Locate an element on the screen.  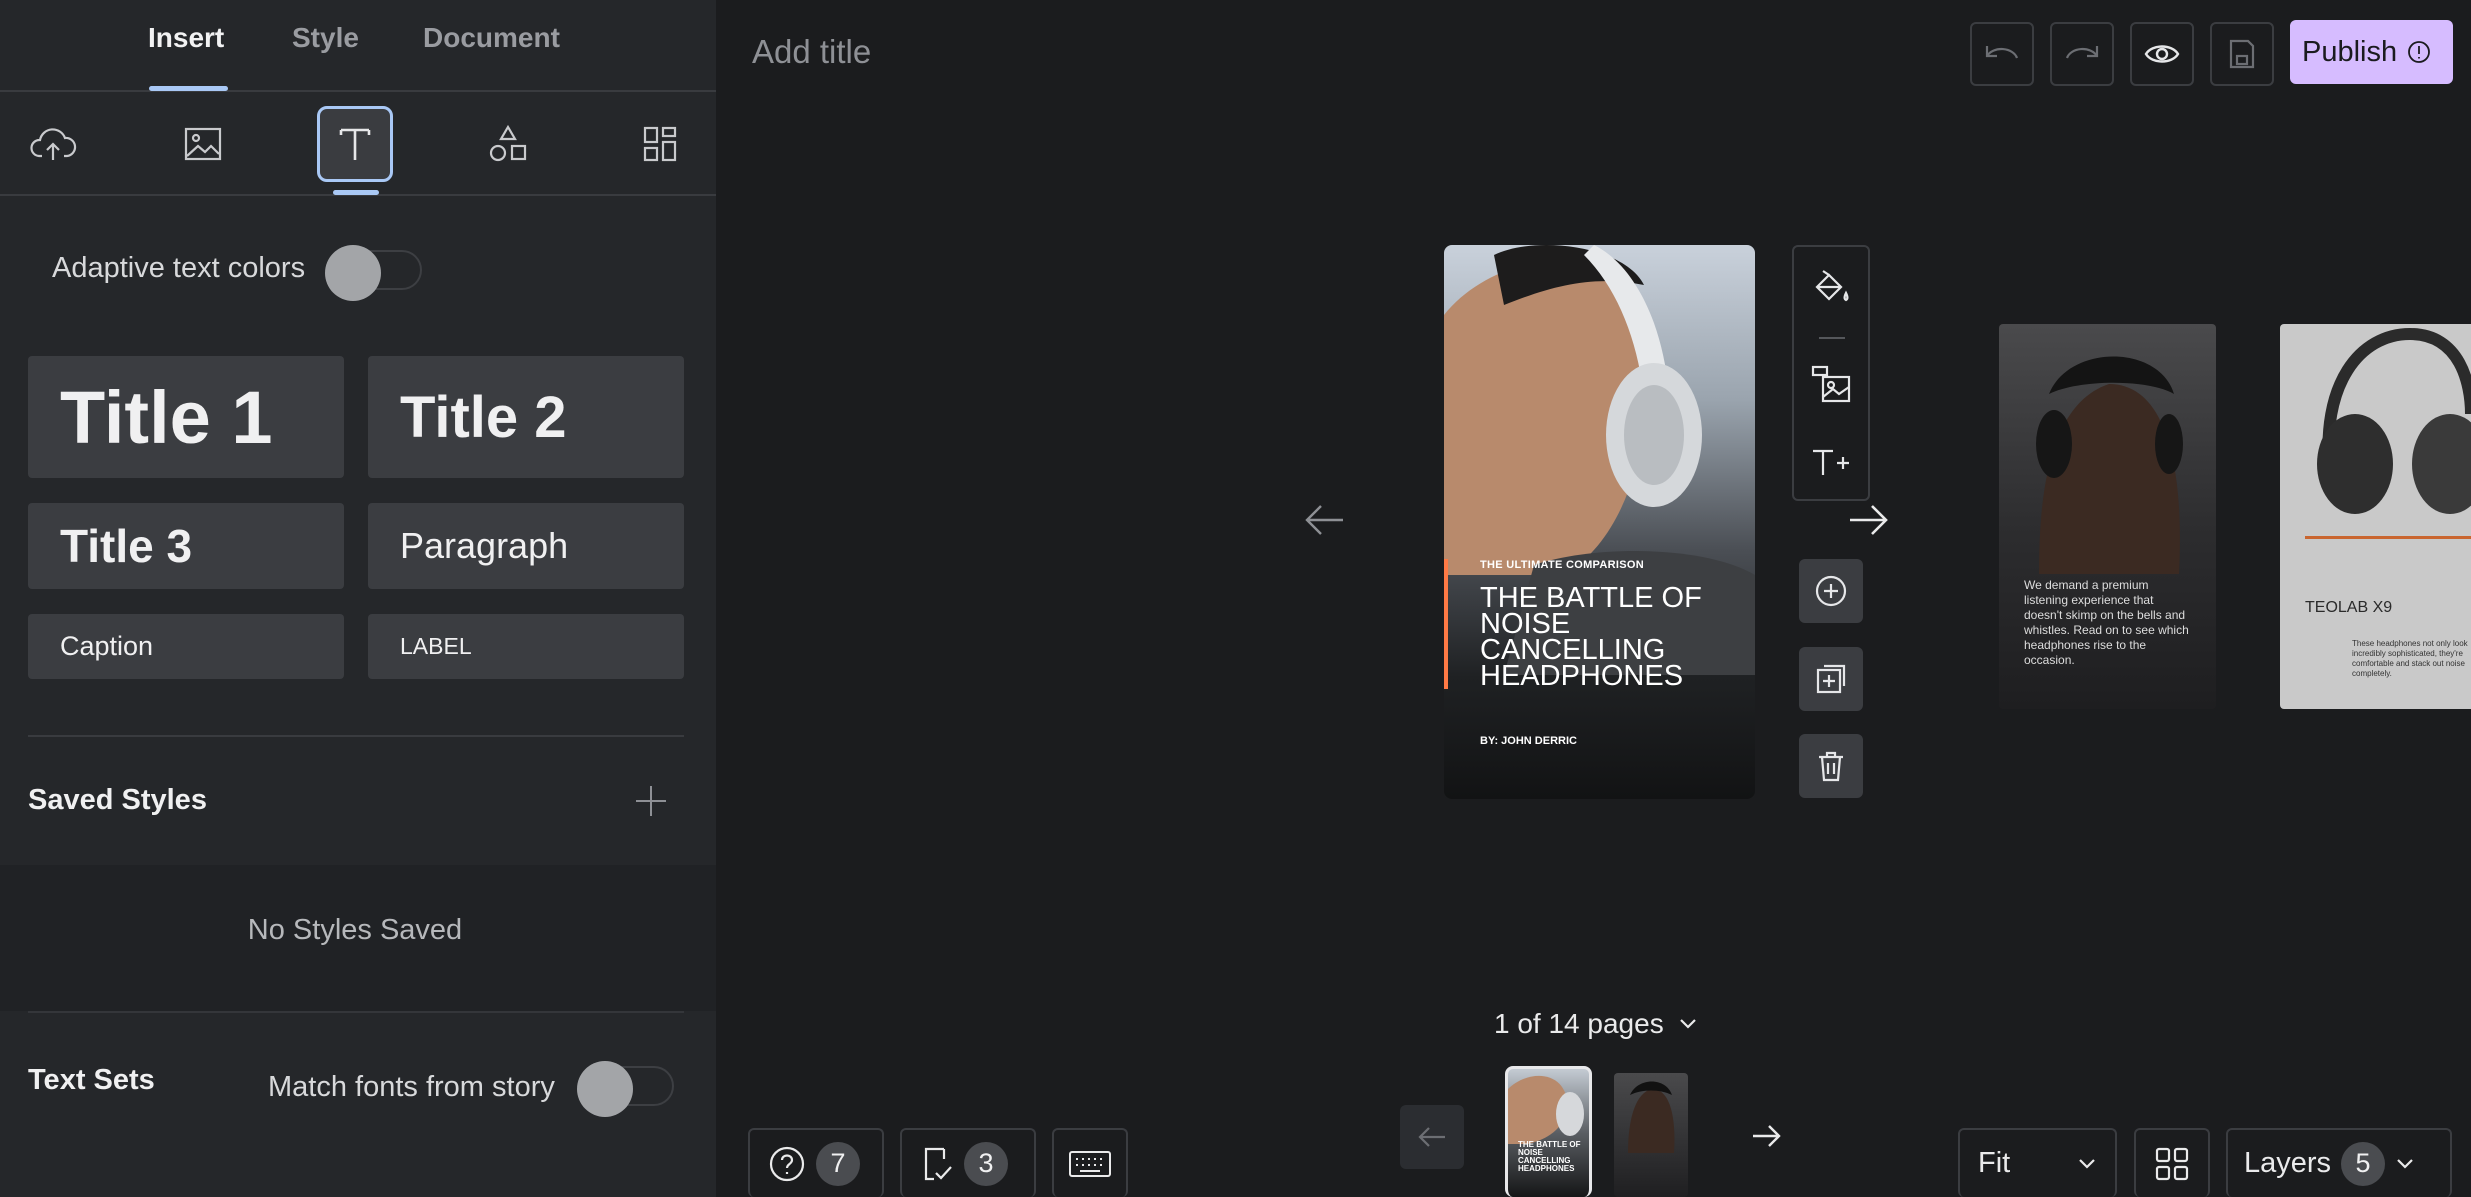
grid-icon is located at coordinates (660, 144).